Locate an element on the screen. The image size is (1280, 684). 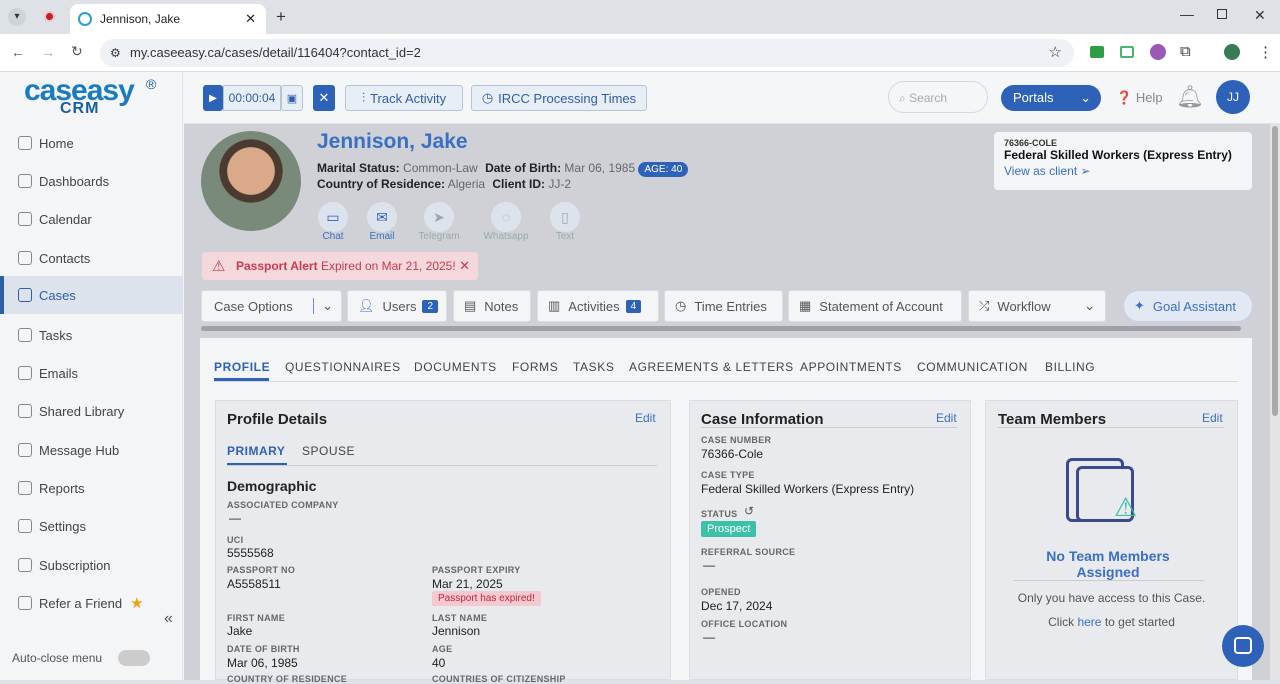
menu-kebab-icon: ⋮ is located at coordinates (1265, 52).